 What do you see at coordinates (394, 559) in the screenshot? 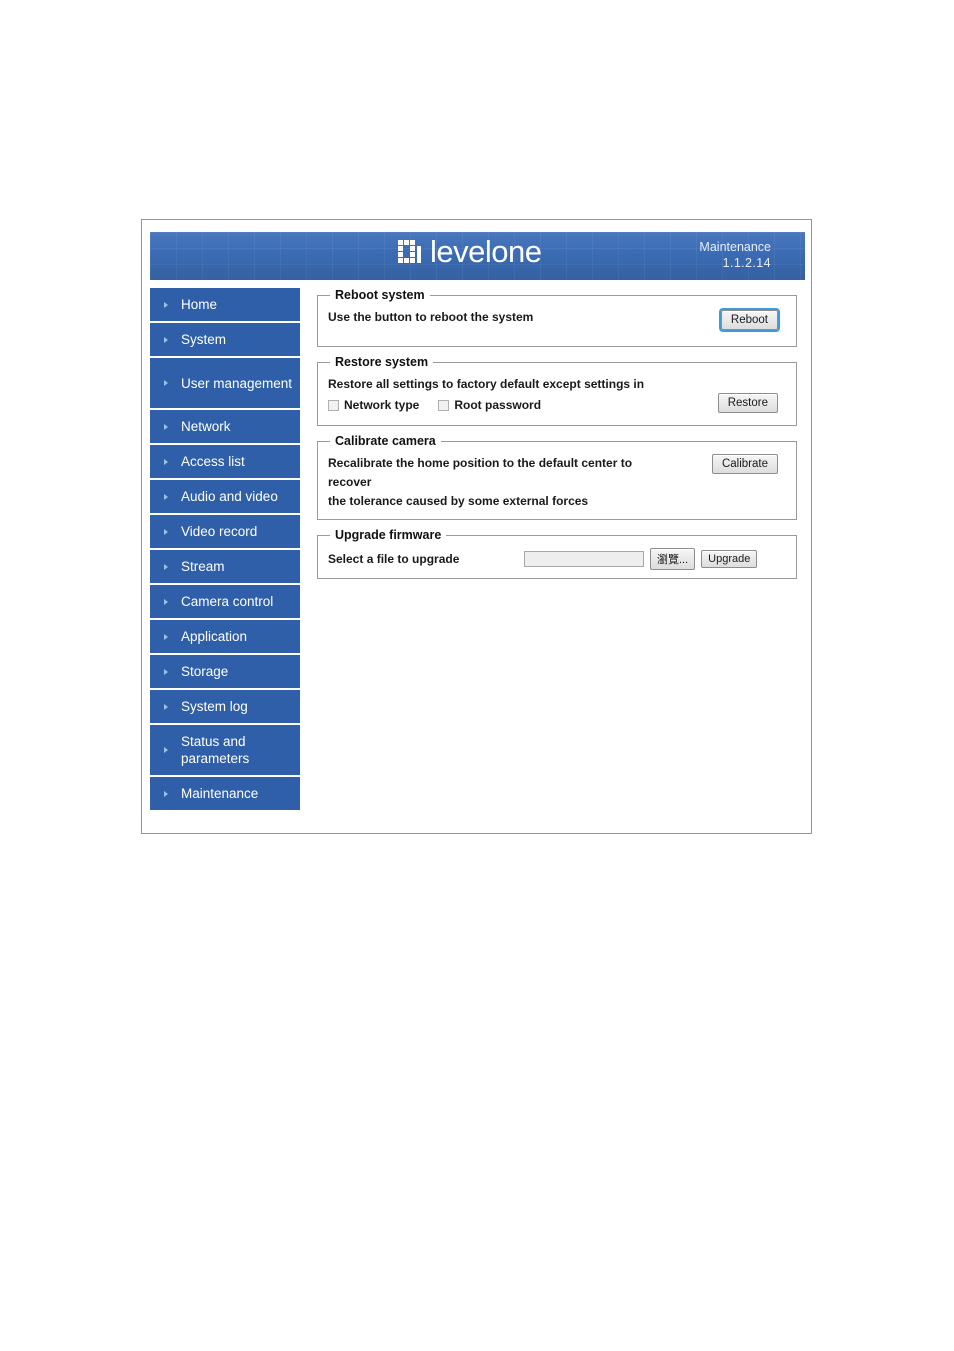
I see `firmware-file-label: Select a file to upgrade` at bounding box center [394, 559].